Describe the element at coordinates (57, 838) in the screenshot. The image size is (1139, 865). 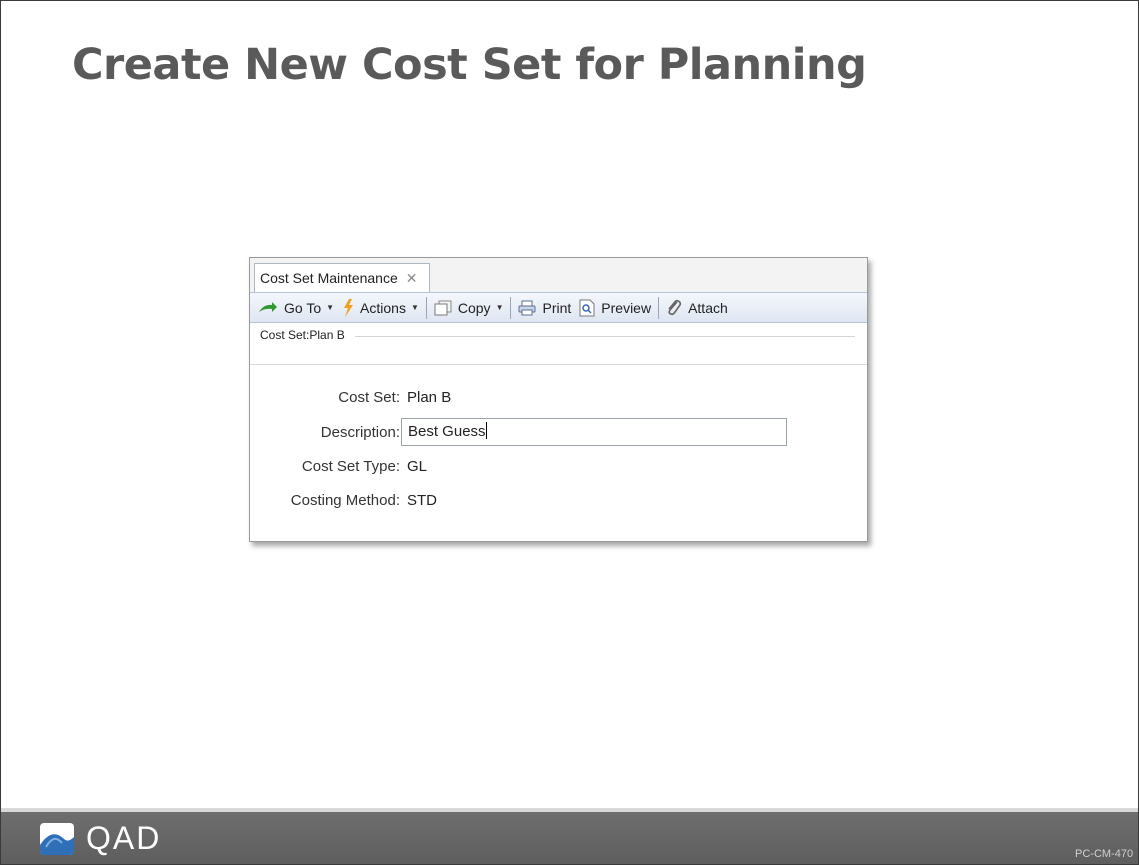
I see `qad-logo-icon` at that location.